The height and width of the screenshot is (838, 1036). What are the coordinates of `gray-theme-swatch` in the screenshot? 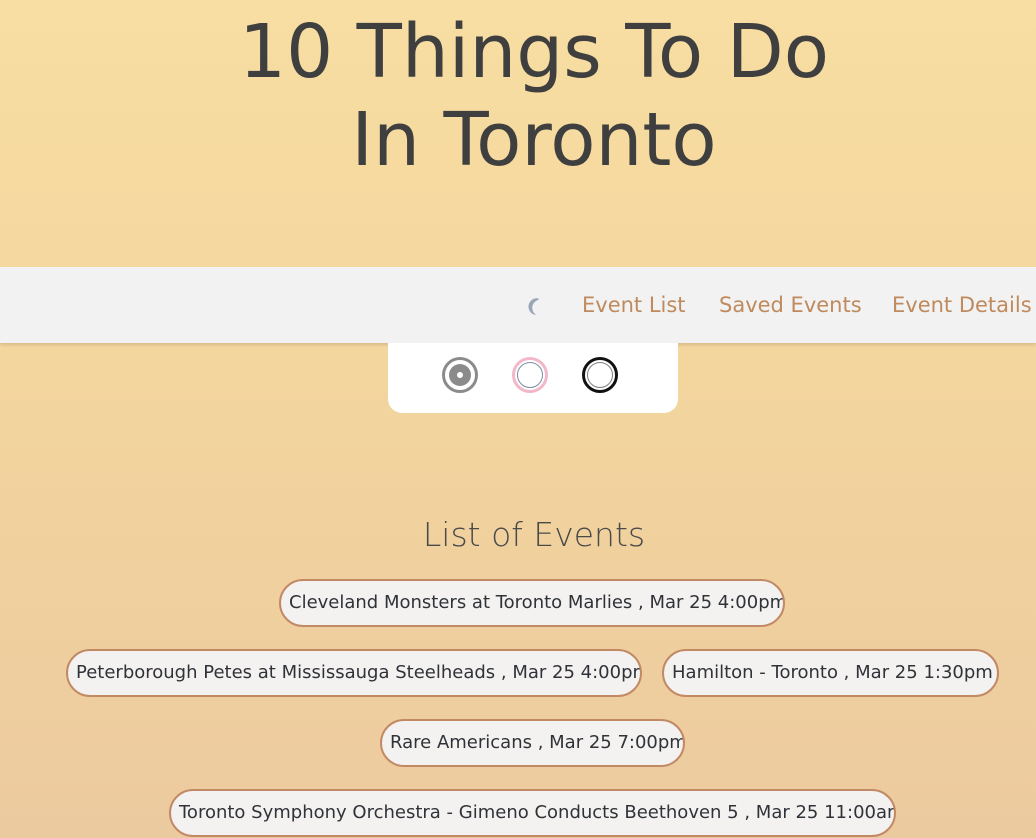 It's located at (460, 375).